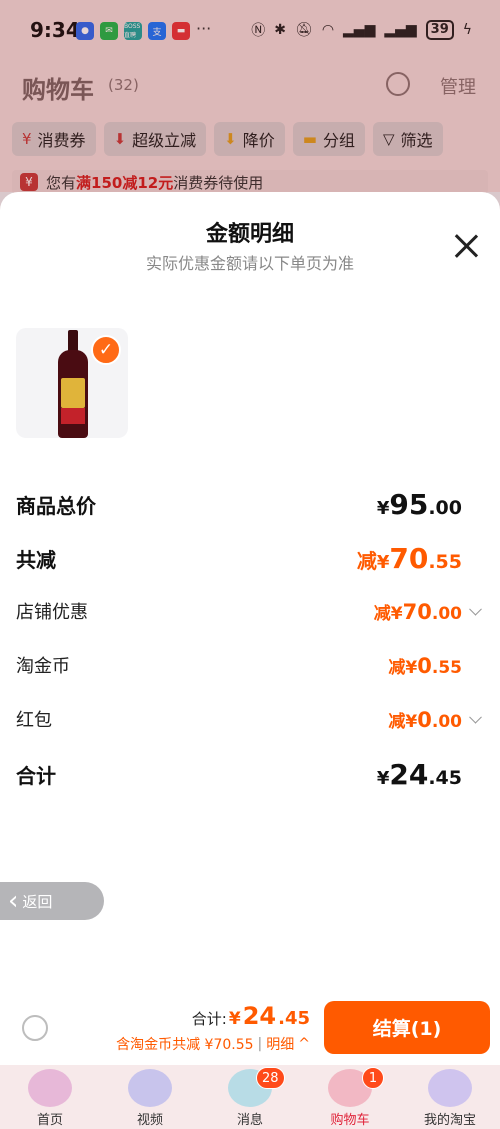  I want to click on tab-my-taobao: 我的淘宝, so click(450, 1097).